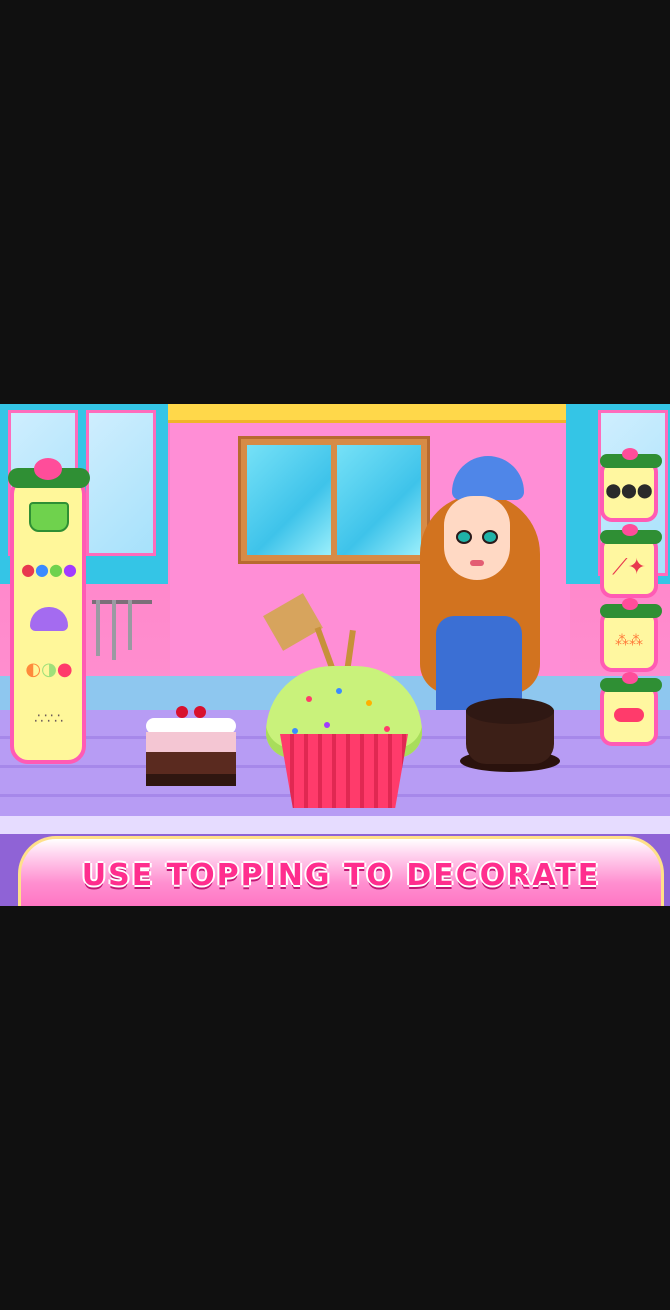 This screenshot has width=670, height=1310. What do you see at coordinates (367, 413) in the screenshot?
I see `valance` at bounding box center [367, 413].